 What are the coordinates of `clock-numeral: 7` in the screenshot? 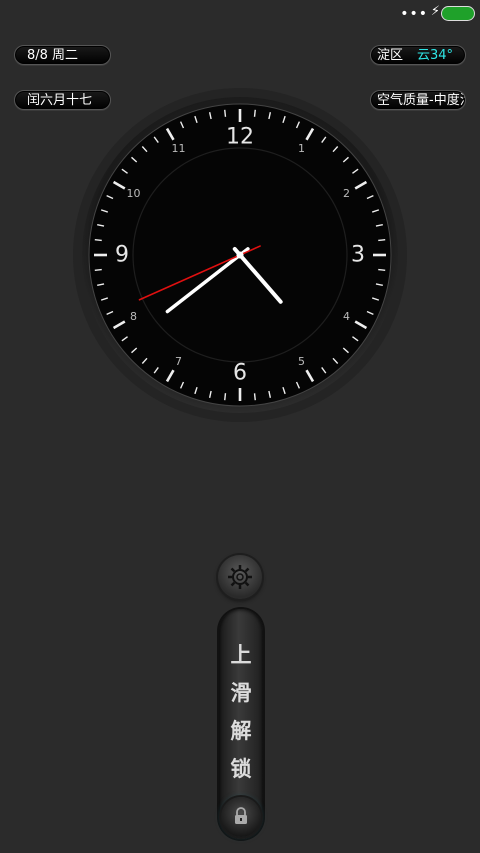 It's located at (178, 361).